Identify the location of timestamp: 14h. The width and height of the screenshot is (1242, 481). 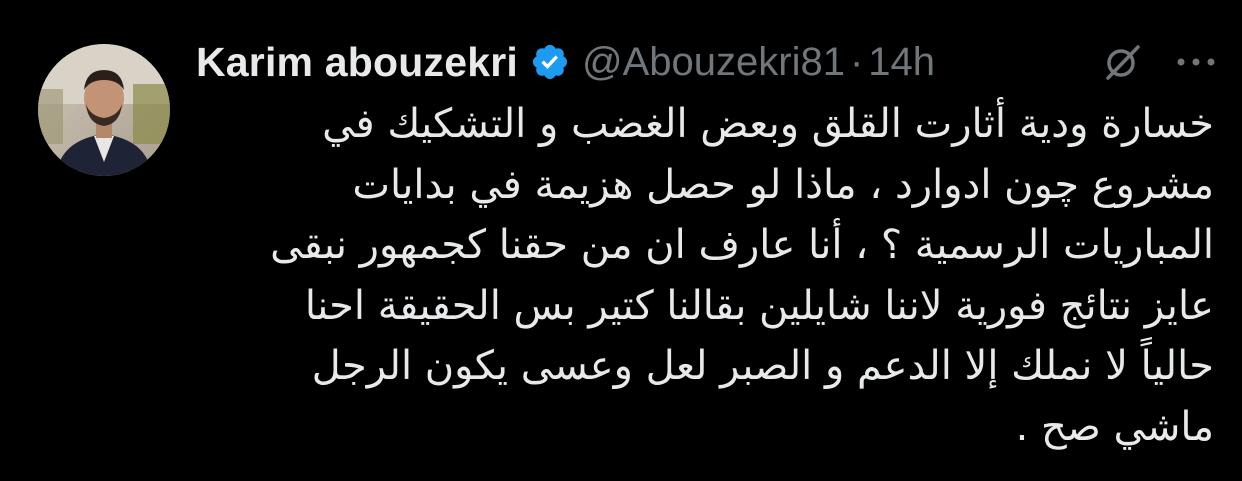
(901, 62).